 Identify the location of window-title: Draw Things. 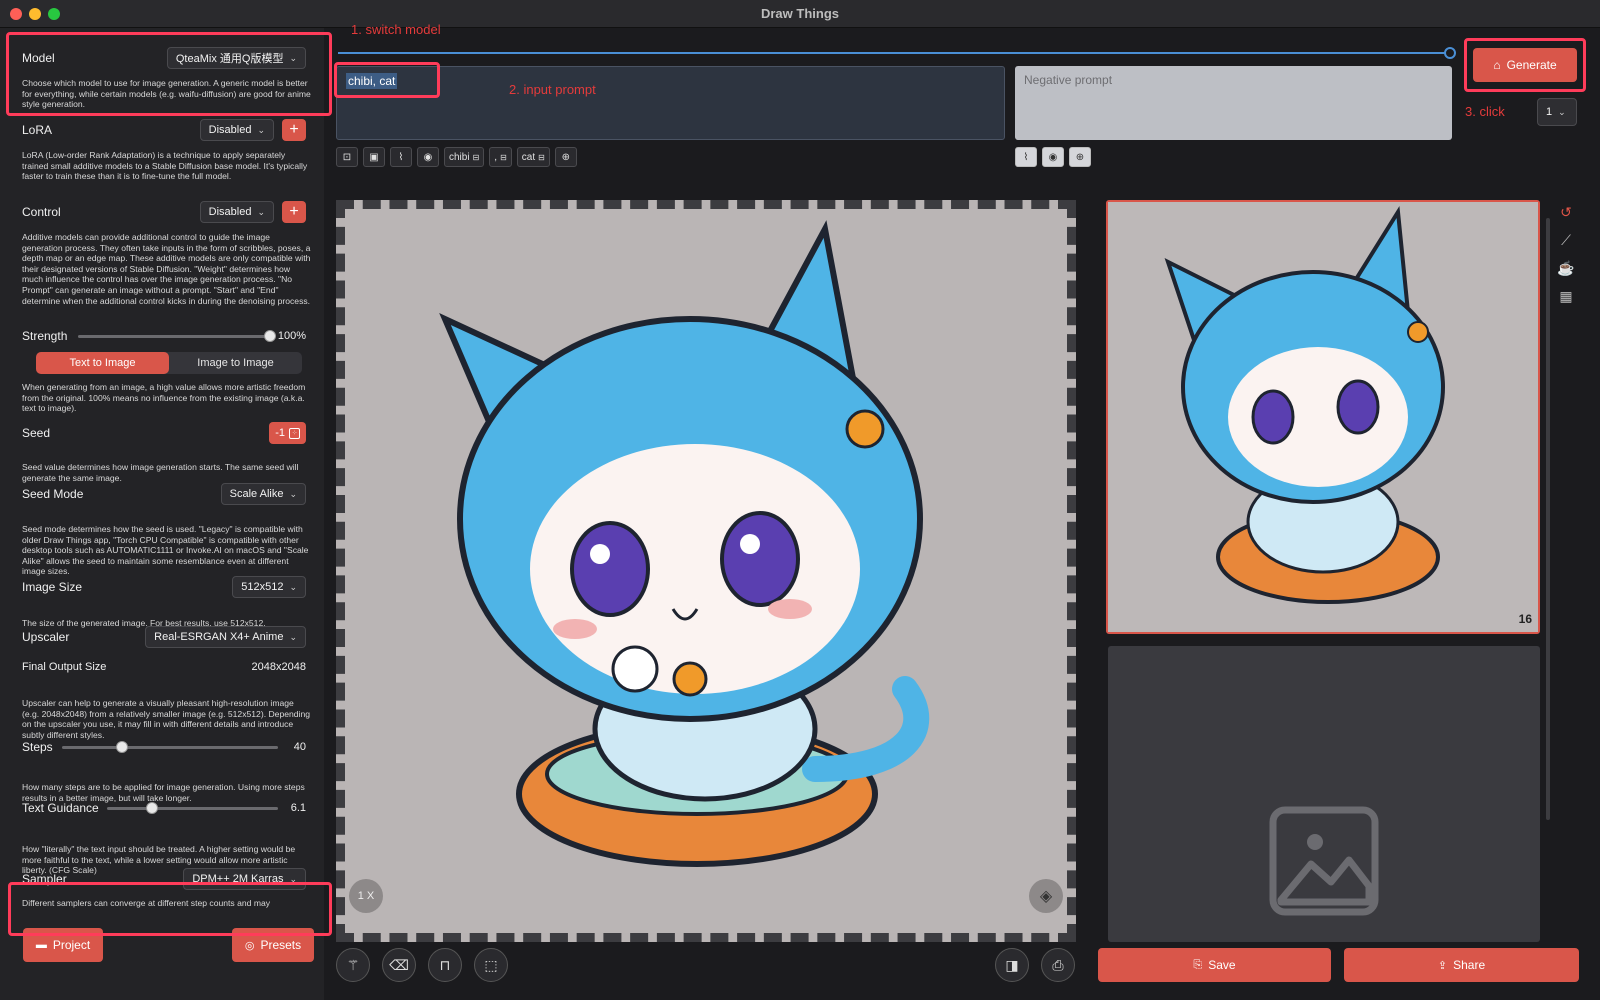
(799, 13).